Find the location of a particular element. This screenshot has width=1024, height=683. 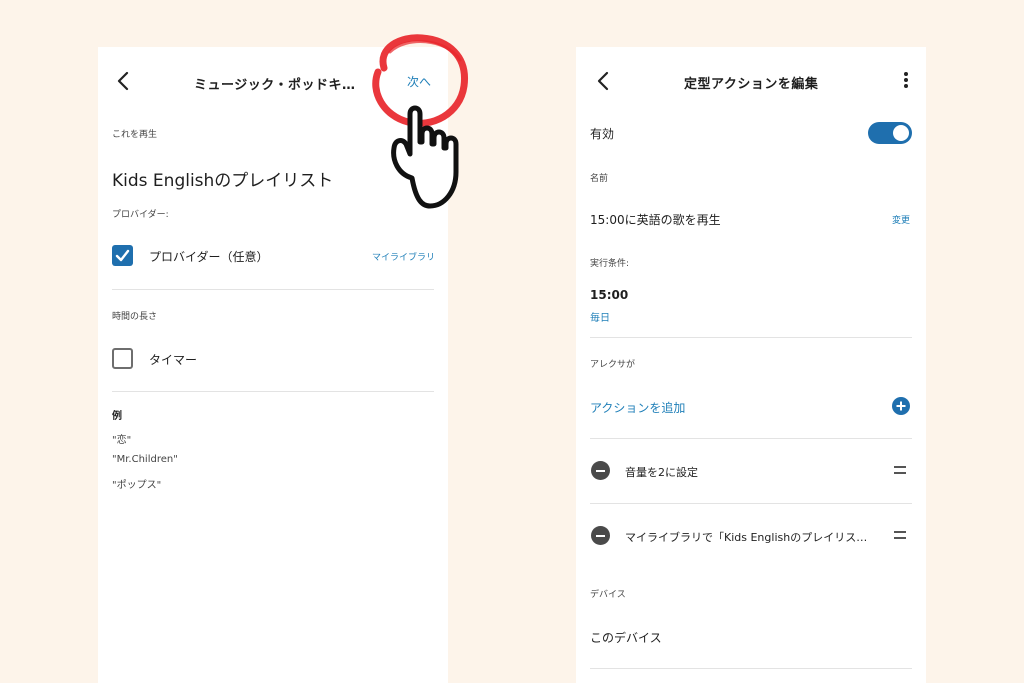

example-item: "ポップス" is located at coordinates (137, 485).